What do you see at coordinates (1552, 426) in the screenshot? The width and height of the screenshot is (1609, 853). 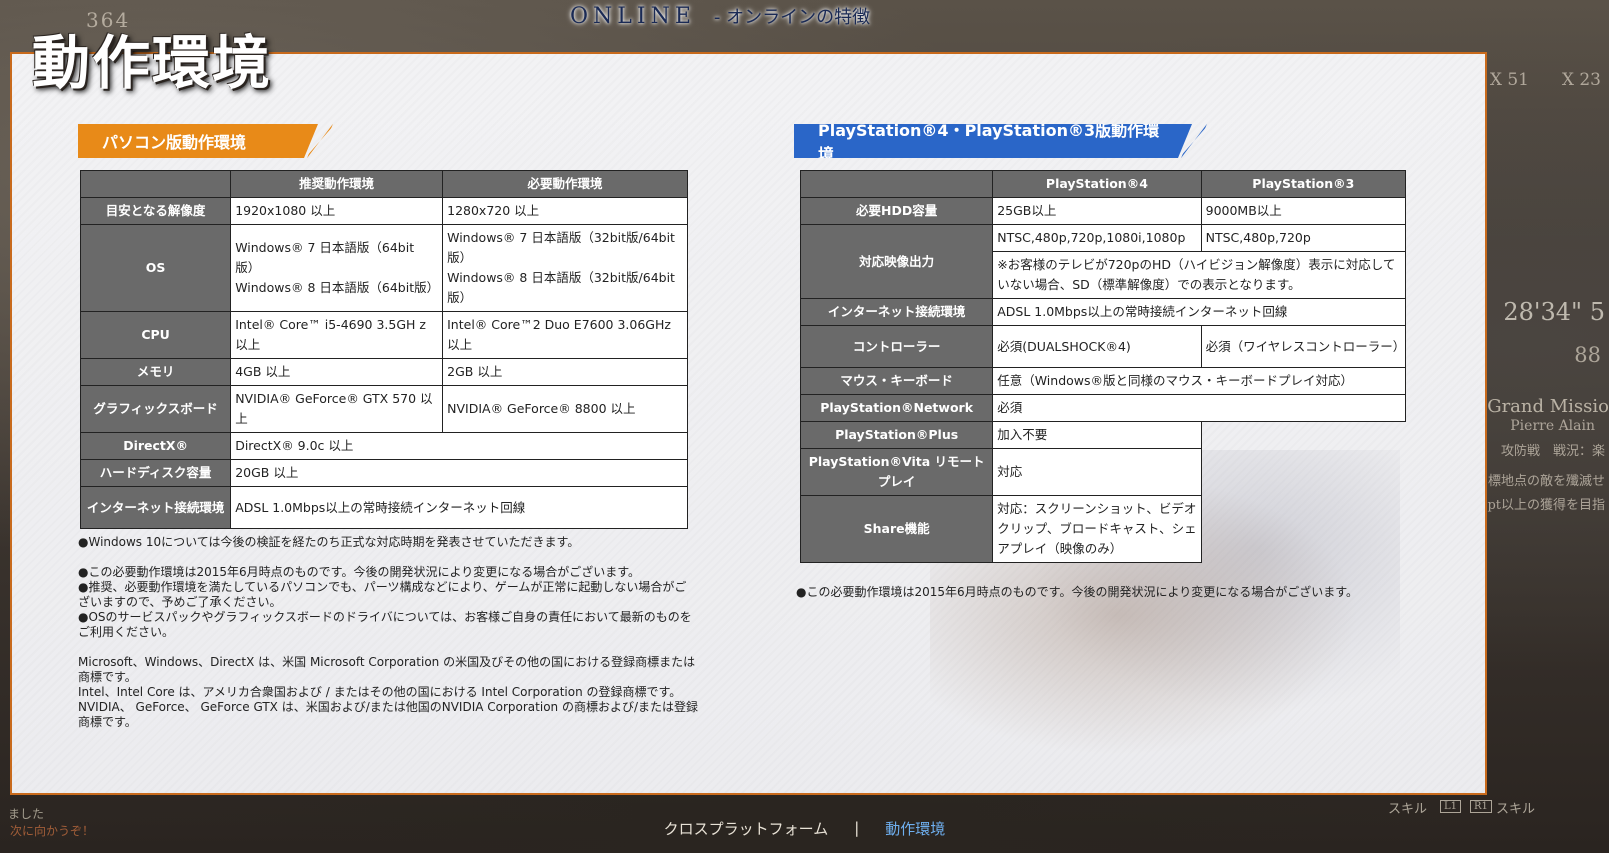 I see `hud-pierre: Pierre Alain` at bounding box center [1552, 426].